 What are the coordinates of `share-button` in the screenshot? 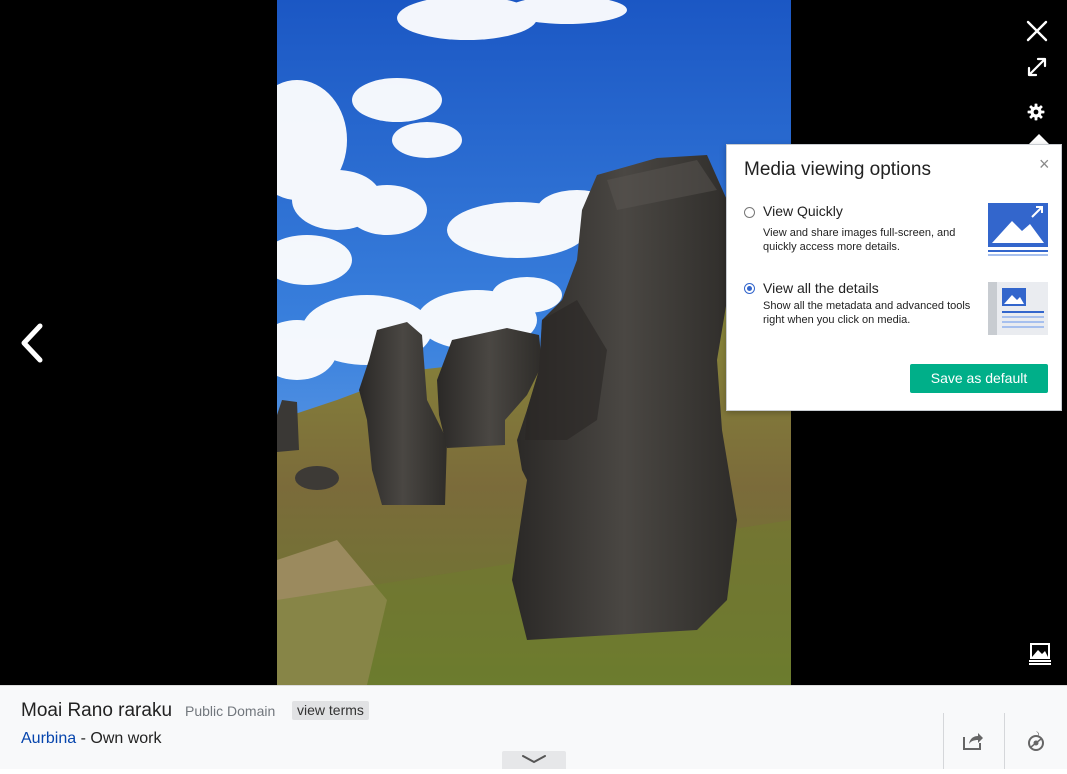 It's located at (973, 741).